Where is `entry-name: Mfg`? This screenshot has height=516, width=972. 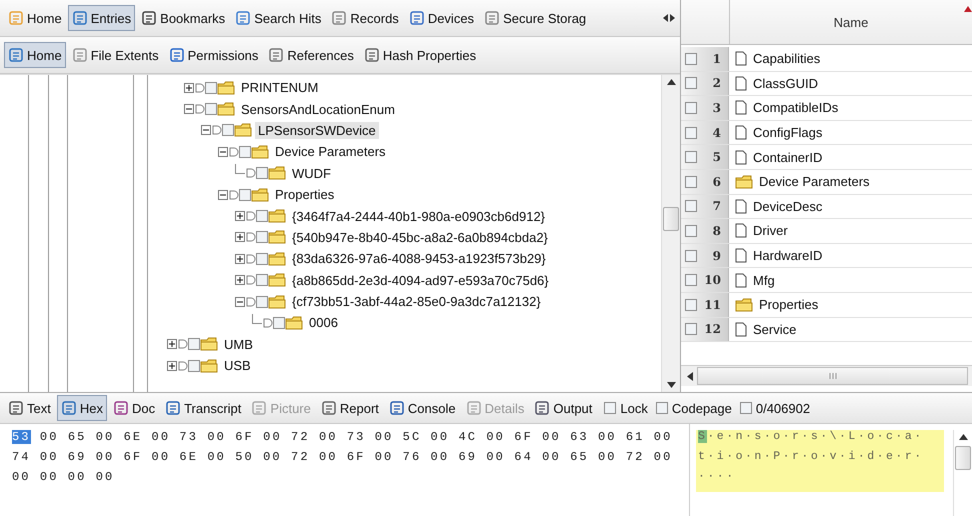
entry-name: Mfg is located at coordinates (764, 280).